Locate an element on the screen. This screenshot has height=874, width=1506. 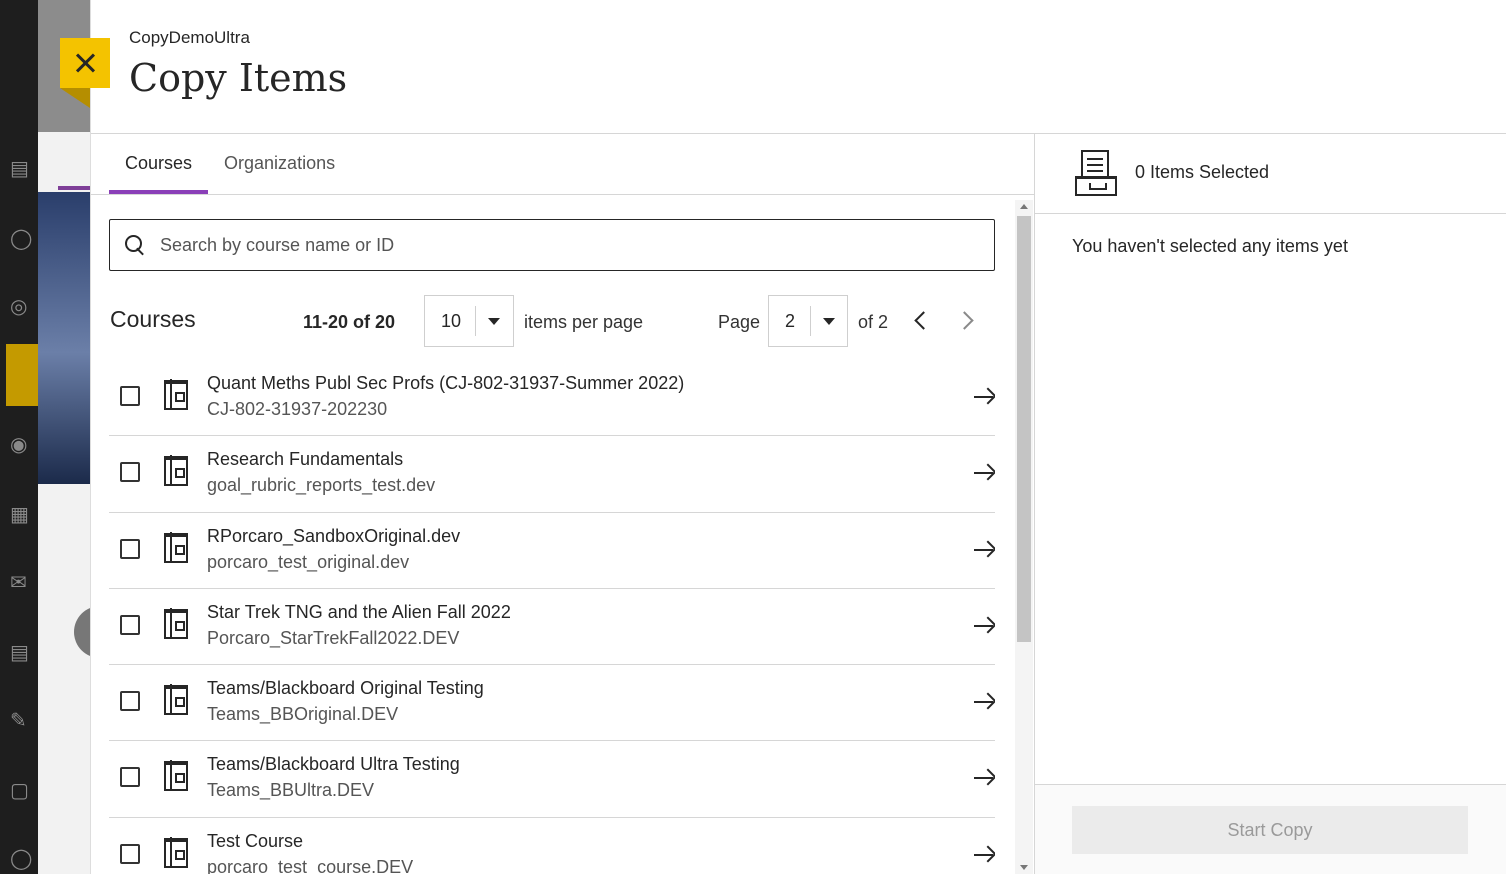
scroll-thumb is located at coordinates (1024, 429).